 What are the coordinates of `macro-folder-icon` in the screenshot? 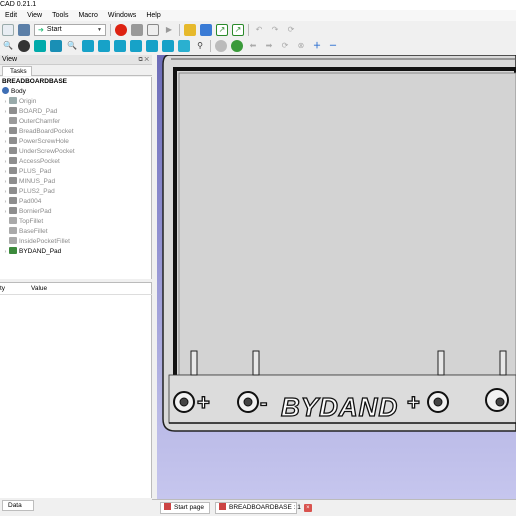 It's located at (190, 29).